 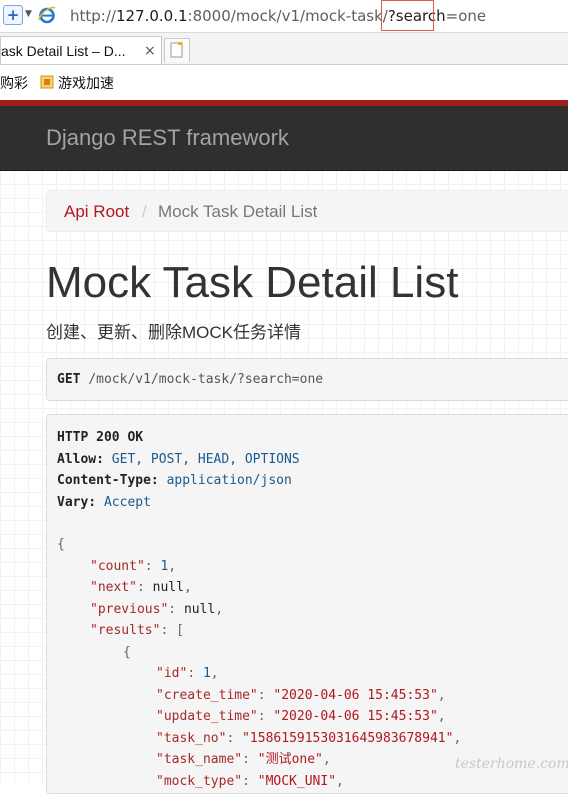 I want to click on header-value: Accept, so click(x=127, y=502).